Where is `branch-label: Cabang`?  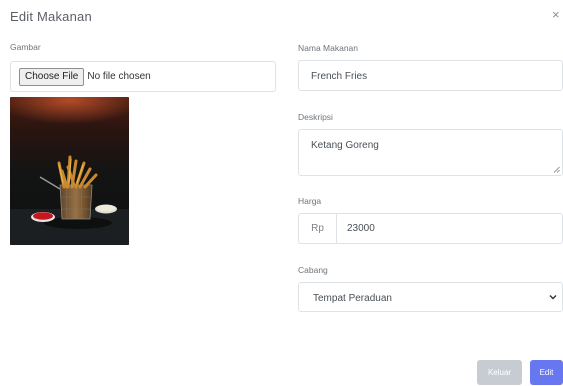
branch-label: Cabang is located at coordinates (313, 270).